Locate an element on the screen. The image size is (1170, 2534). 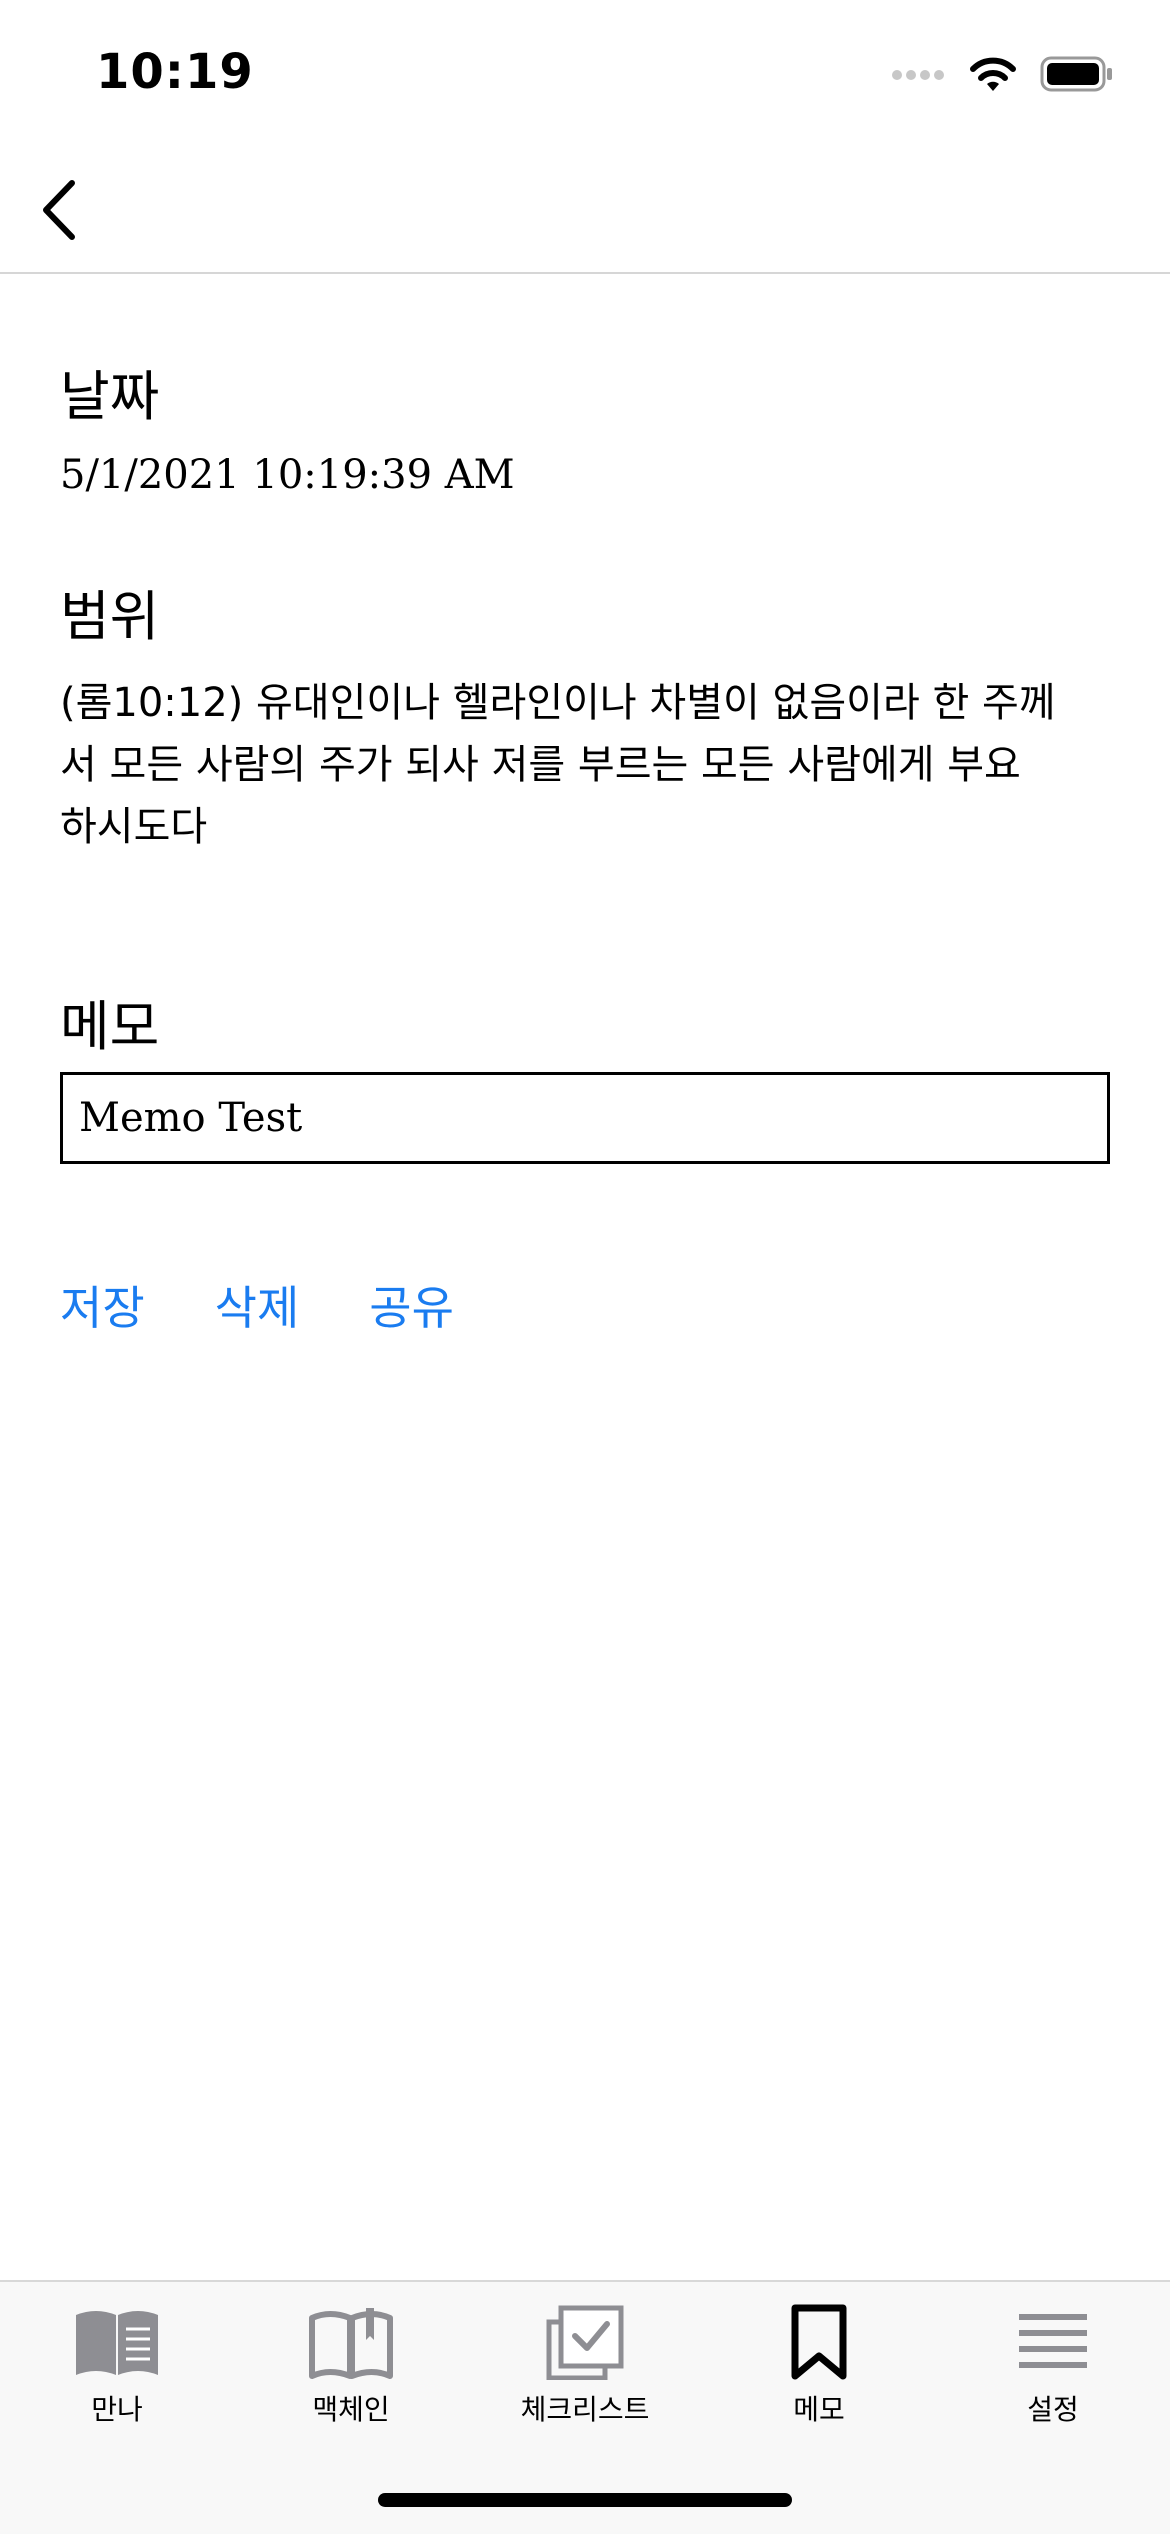
range-line: (롬10:12) 유대인이나 헬라인이나 차별이 없음이라 한 주께 is located at coordinates (558, 703).